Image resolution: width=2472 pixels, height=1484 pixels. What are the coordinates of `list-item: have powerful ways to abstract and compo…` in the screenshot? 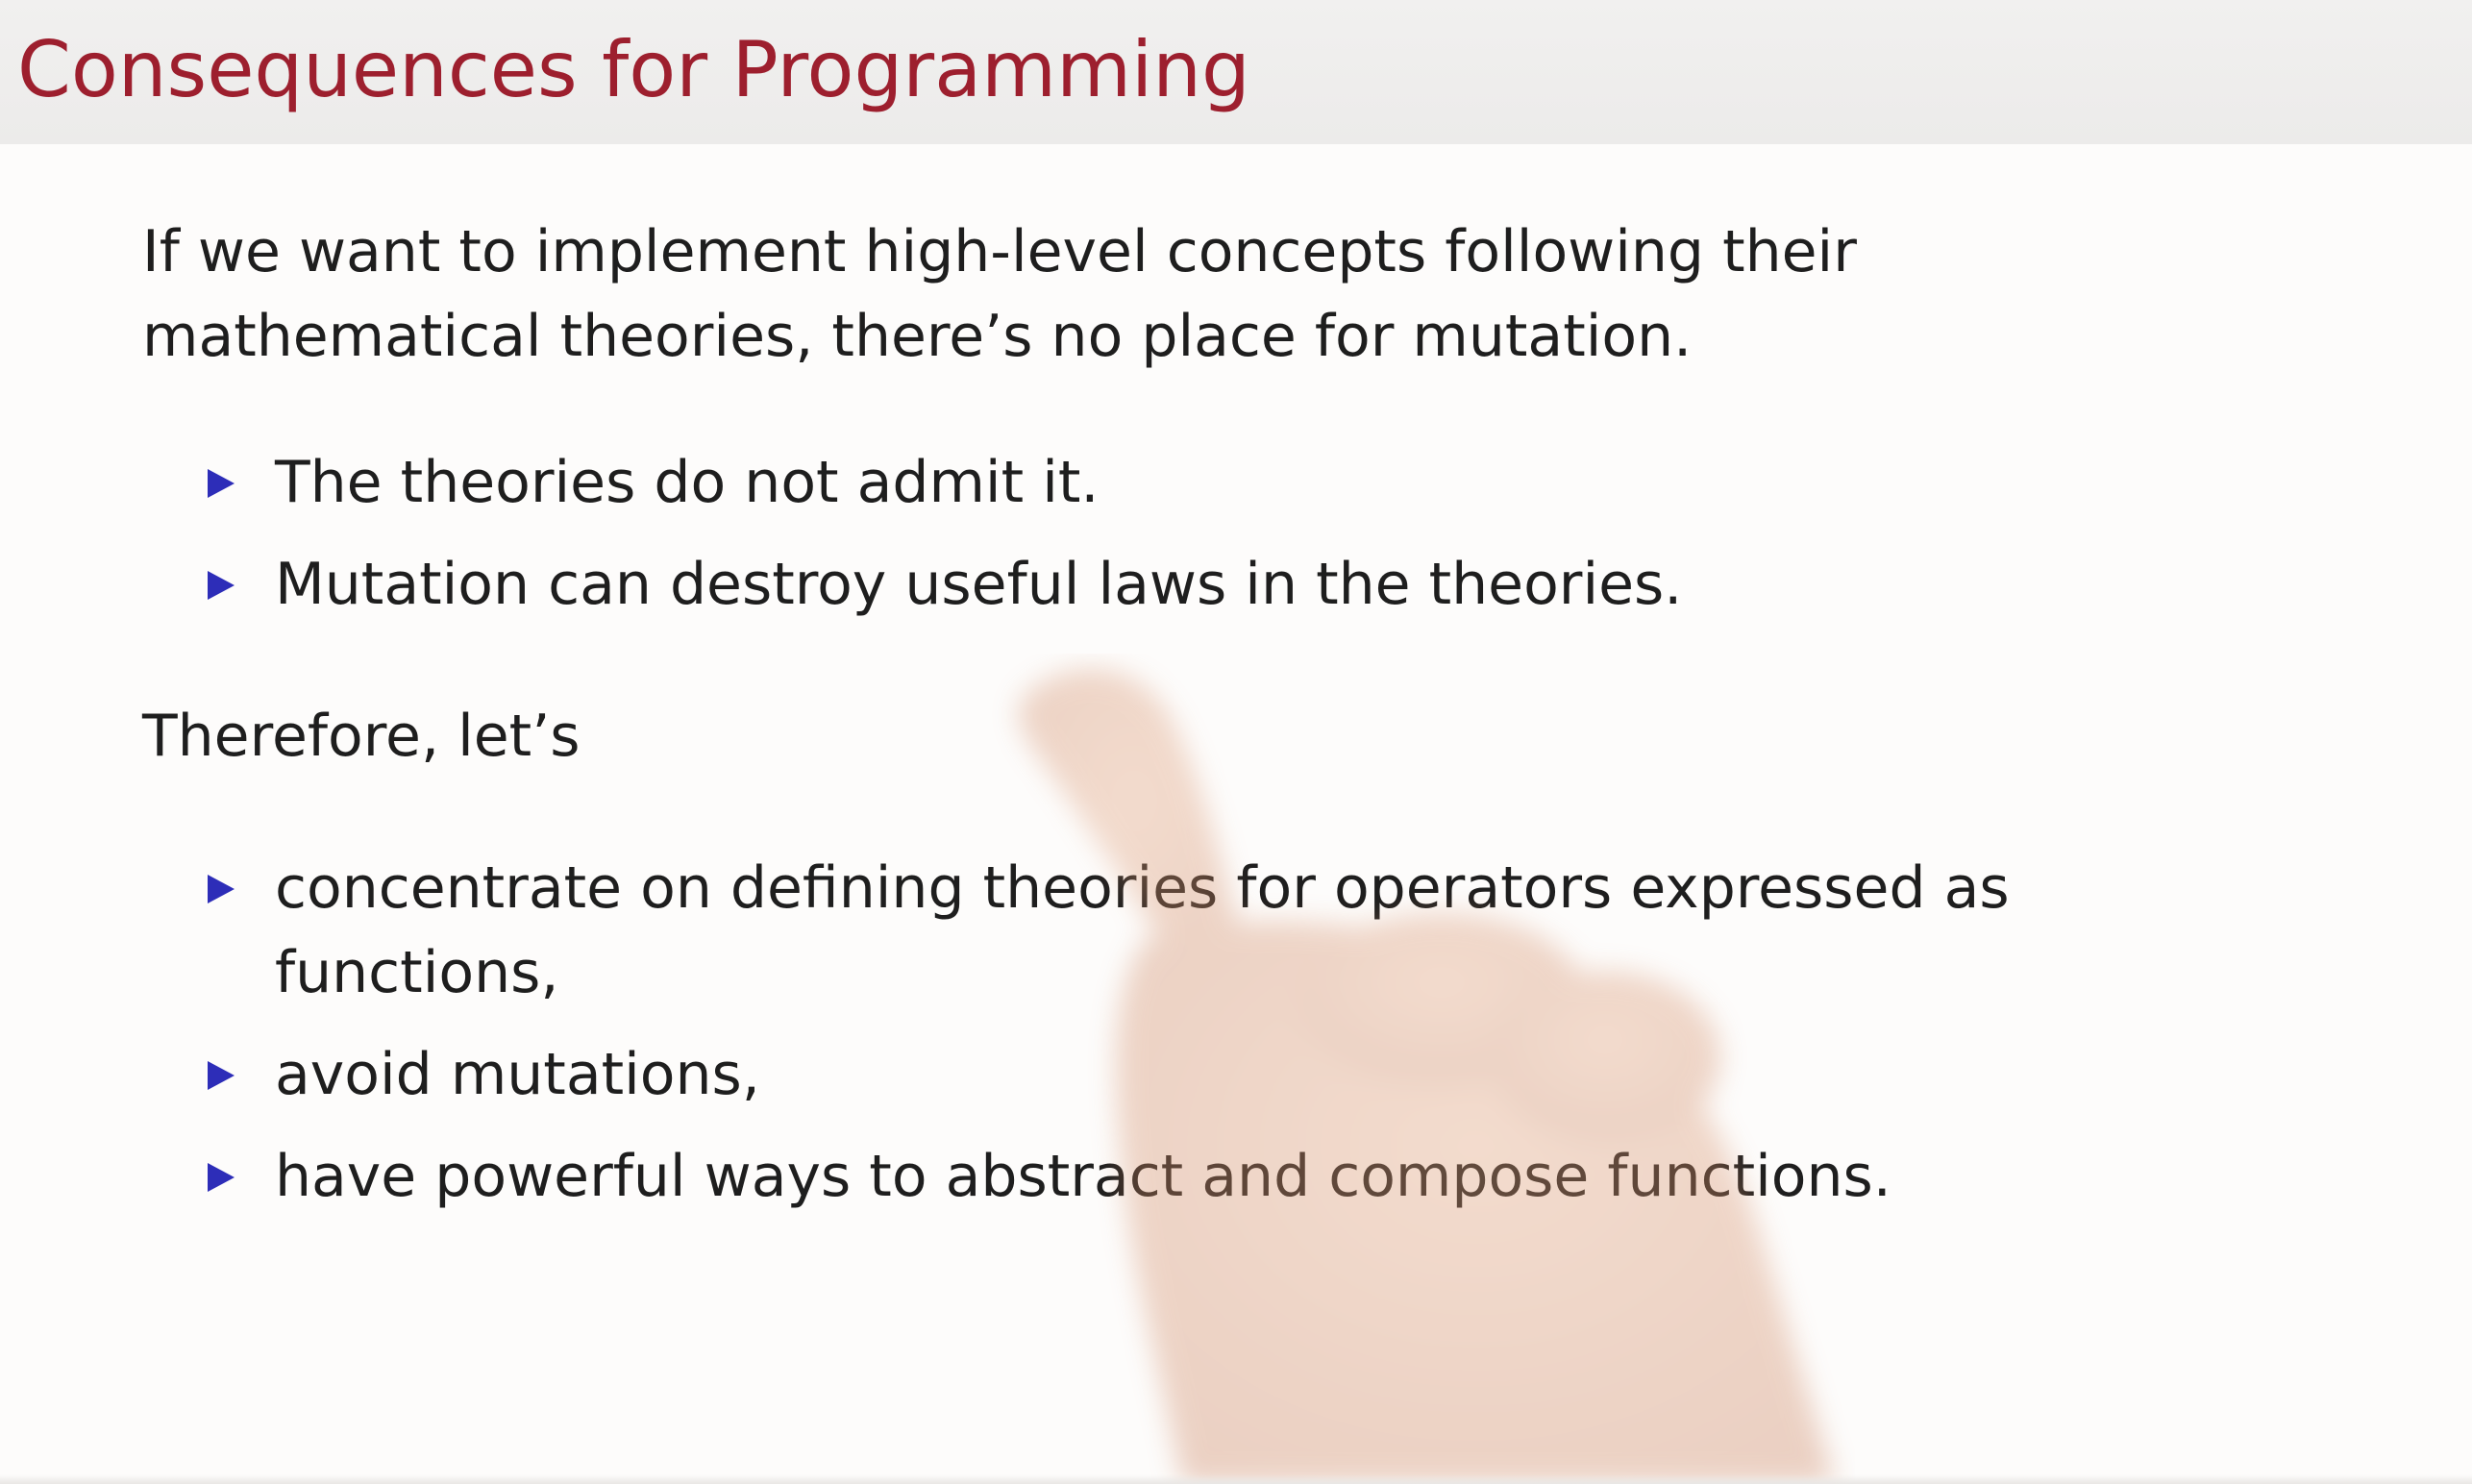 It's located at (1175, 1176).